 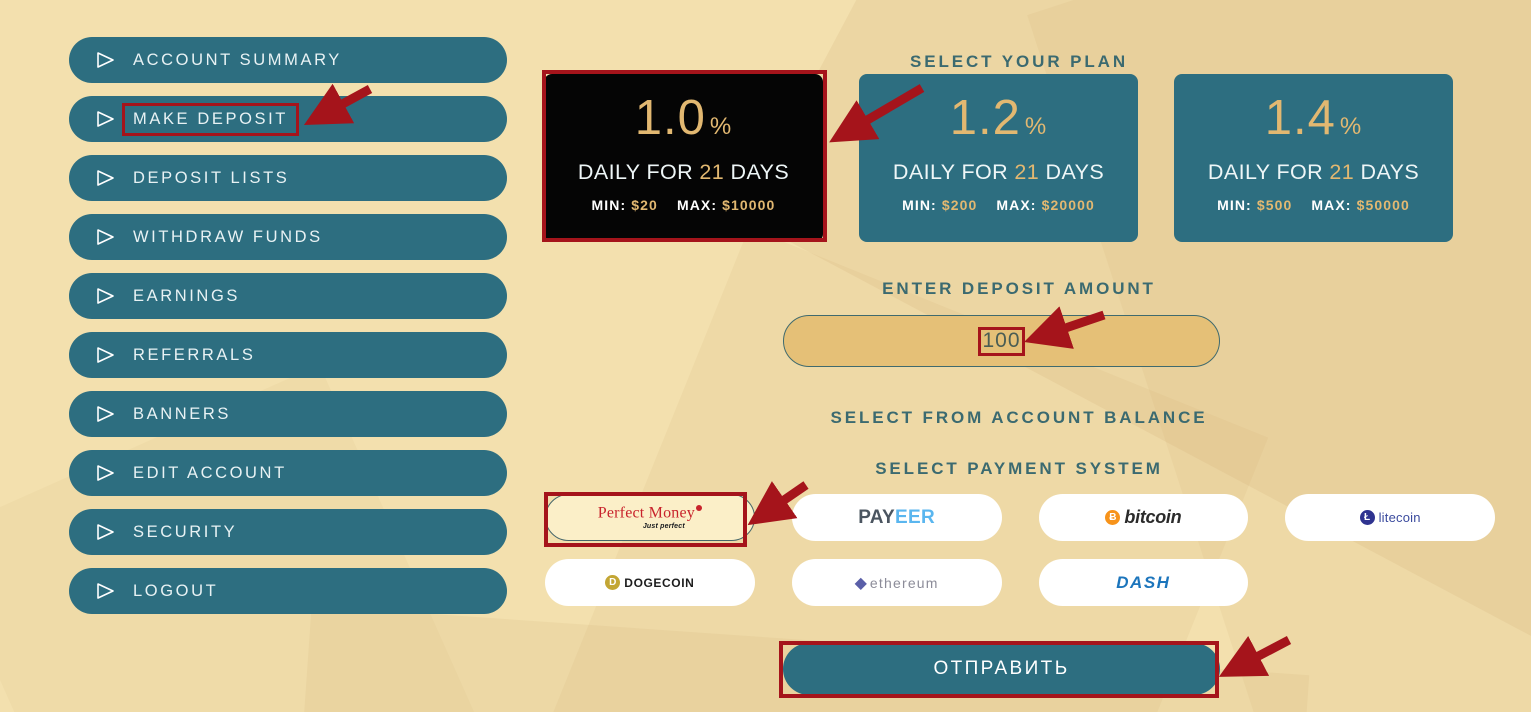 I want to click on payment-heading: SELECT PAYMENT SYSTEM, so click(x=1019, y=468).